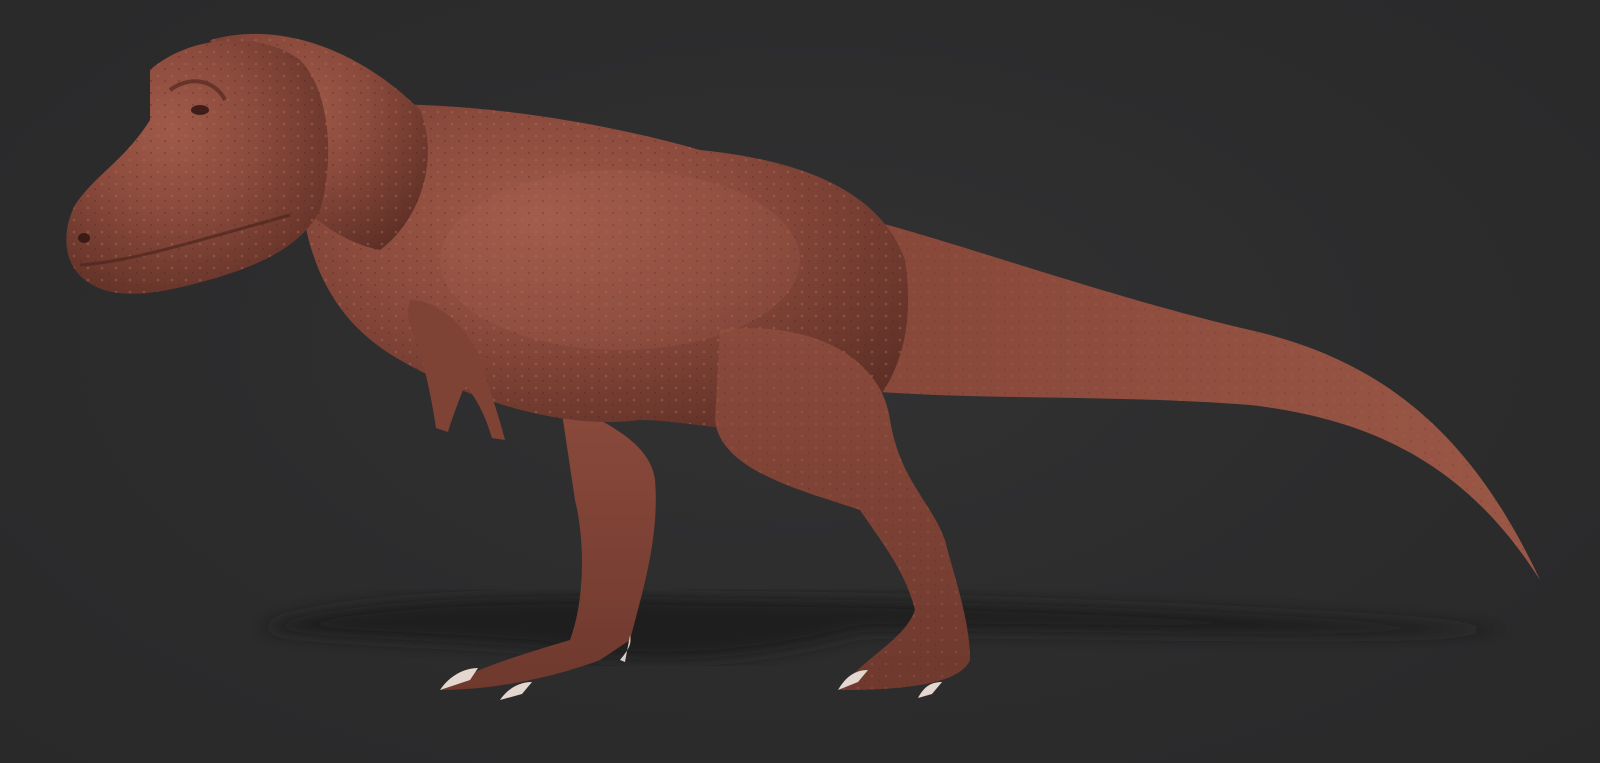  What do you see at coordinates (620, 260) in the screenshot?
I see `belly-highlight` at bounding box center [620, 260].